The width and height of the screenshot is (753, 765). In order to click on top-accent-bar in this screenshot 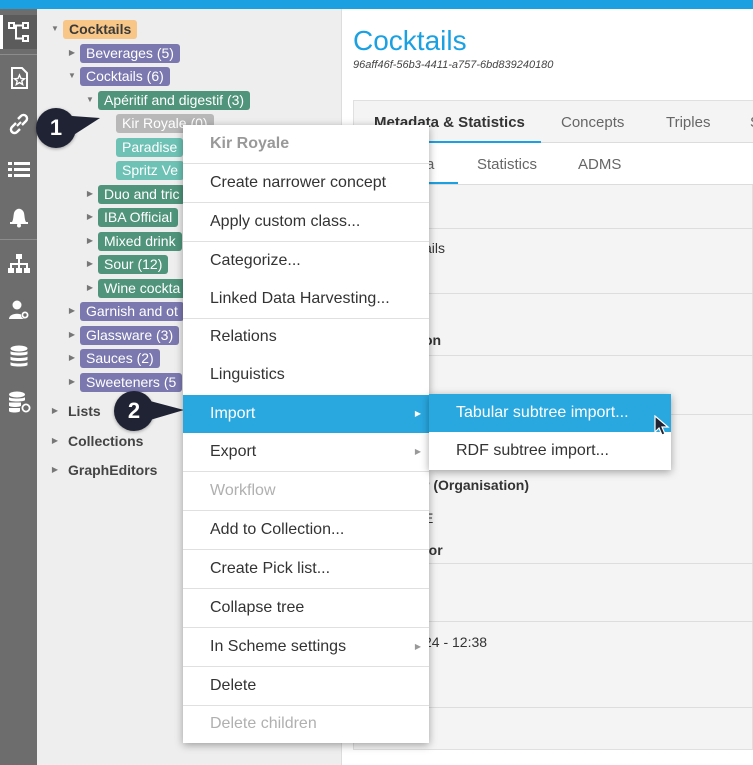, I will do `click(376, 4)`.